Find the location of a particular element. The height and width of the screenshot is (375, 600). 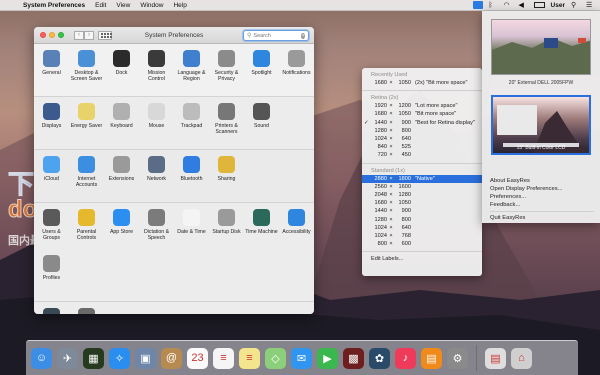

resolution-item: 2880 × 1800 "Native" is located at coordinates (422, 178).